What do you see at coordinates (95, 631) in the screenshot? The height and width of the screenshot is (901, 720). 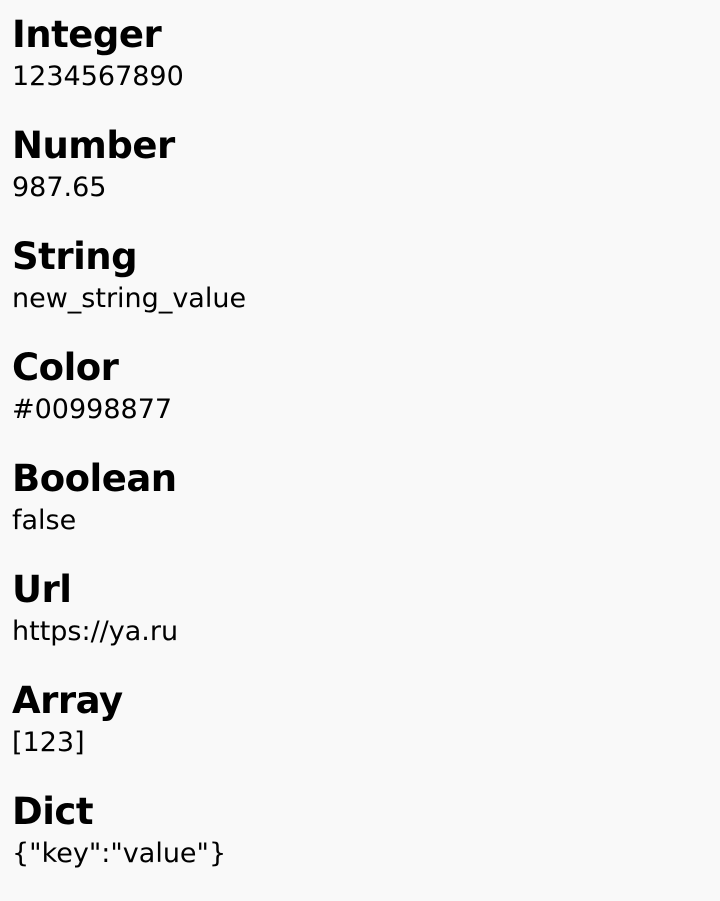 I see `property-value: https://ya.ru` at bounding box center [95, 631].